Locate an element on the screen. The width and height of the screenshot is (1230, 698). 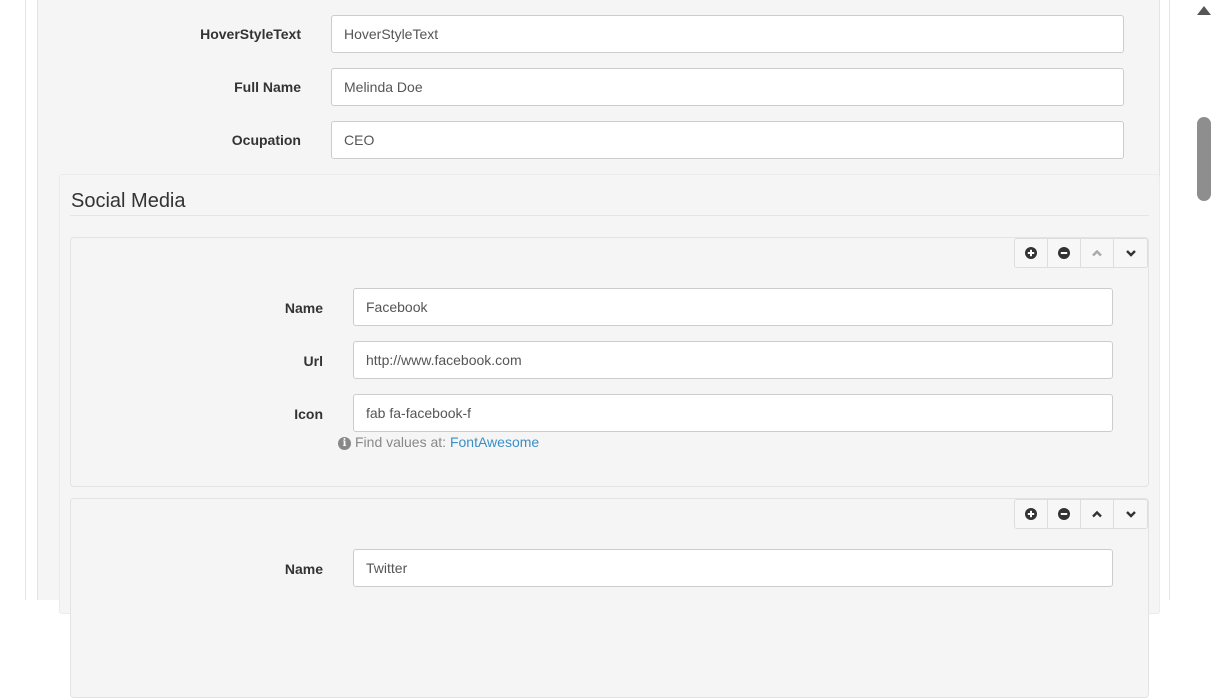
scrollbar-thumb is located at coordinates (1204, 159).